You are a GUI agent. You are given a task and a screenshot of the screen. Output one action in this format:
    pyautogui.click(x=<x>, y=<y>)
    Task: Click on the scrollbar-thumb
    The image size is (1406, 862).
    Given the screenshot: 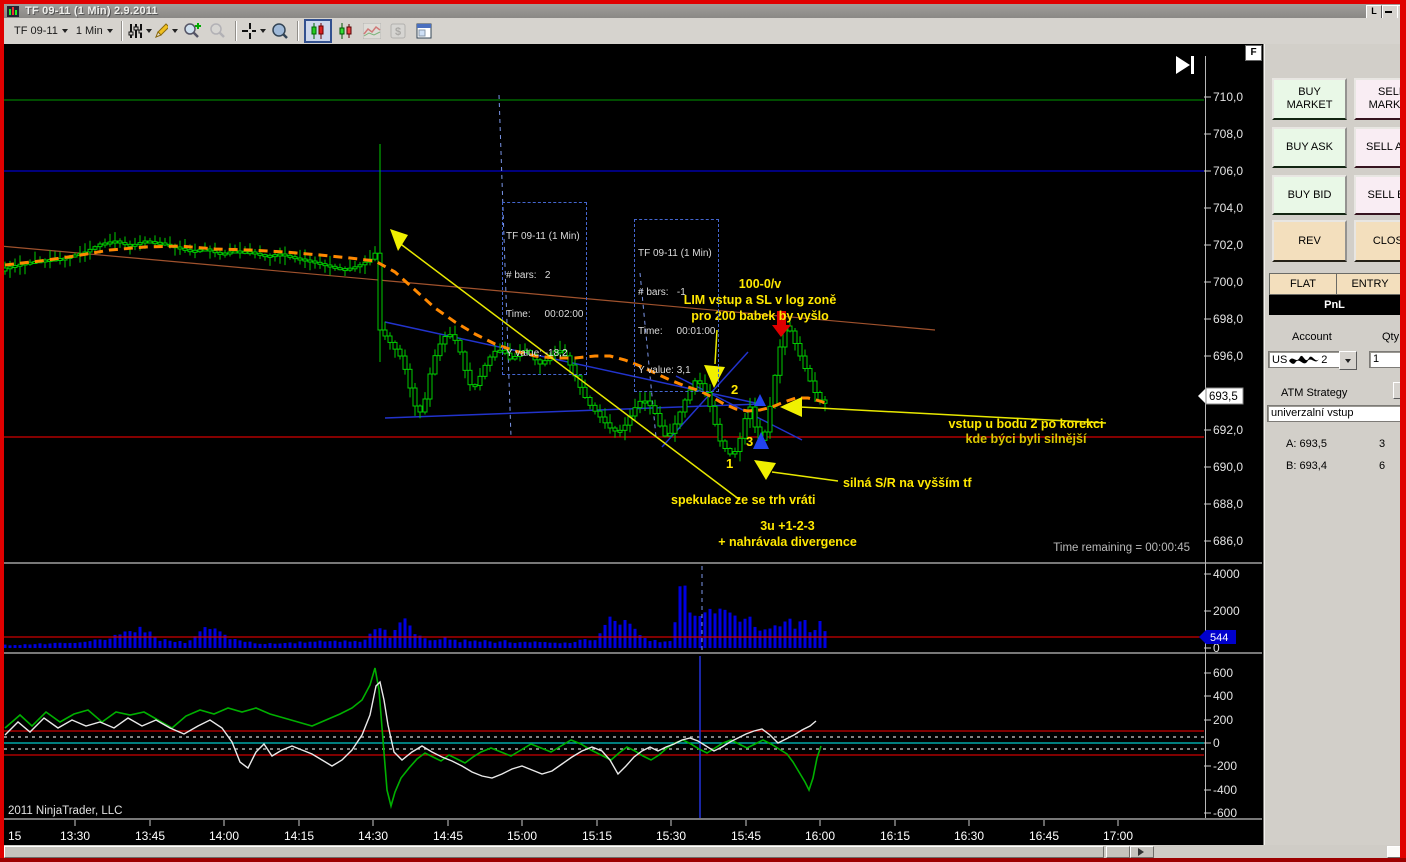 What is the action you would take?
    pyautogui.click(x=554, y=852)
    